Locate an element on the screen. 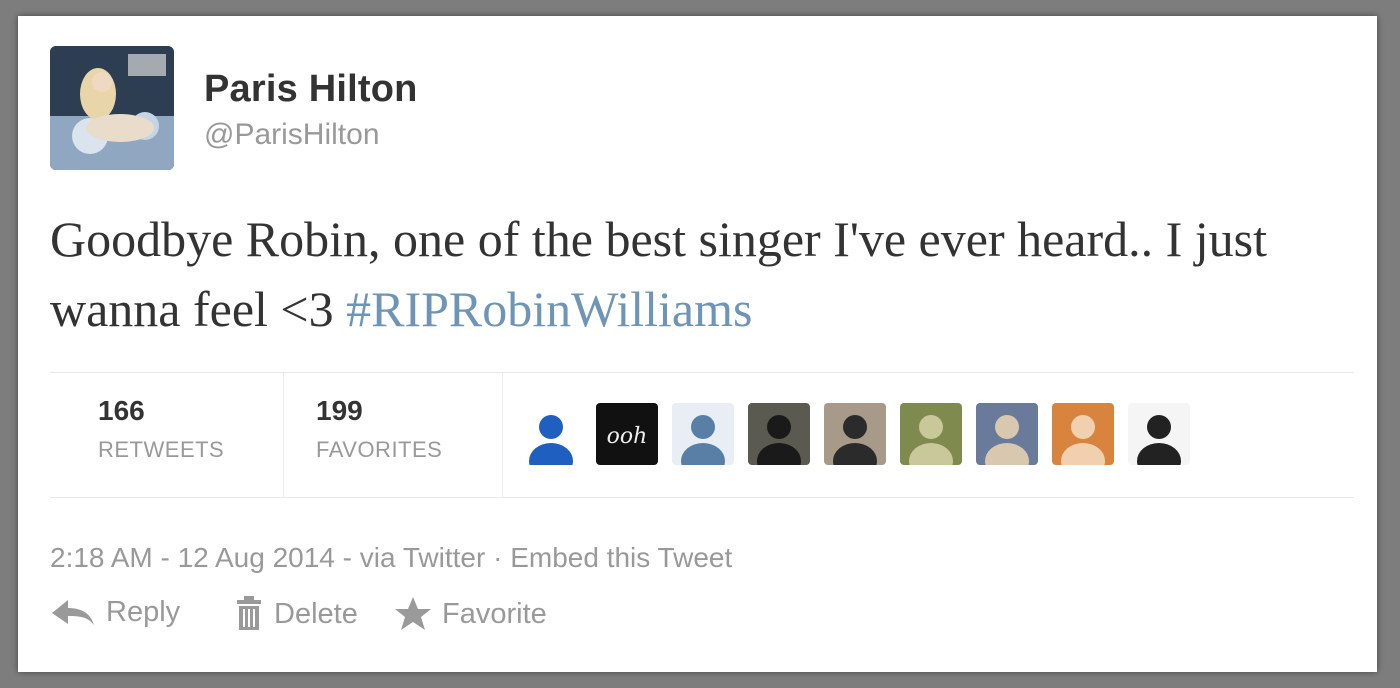 Image resolution: width=1400 pixels, height=688 pixels. reply-button: Reply is located at coordinates (115, 612).